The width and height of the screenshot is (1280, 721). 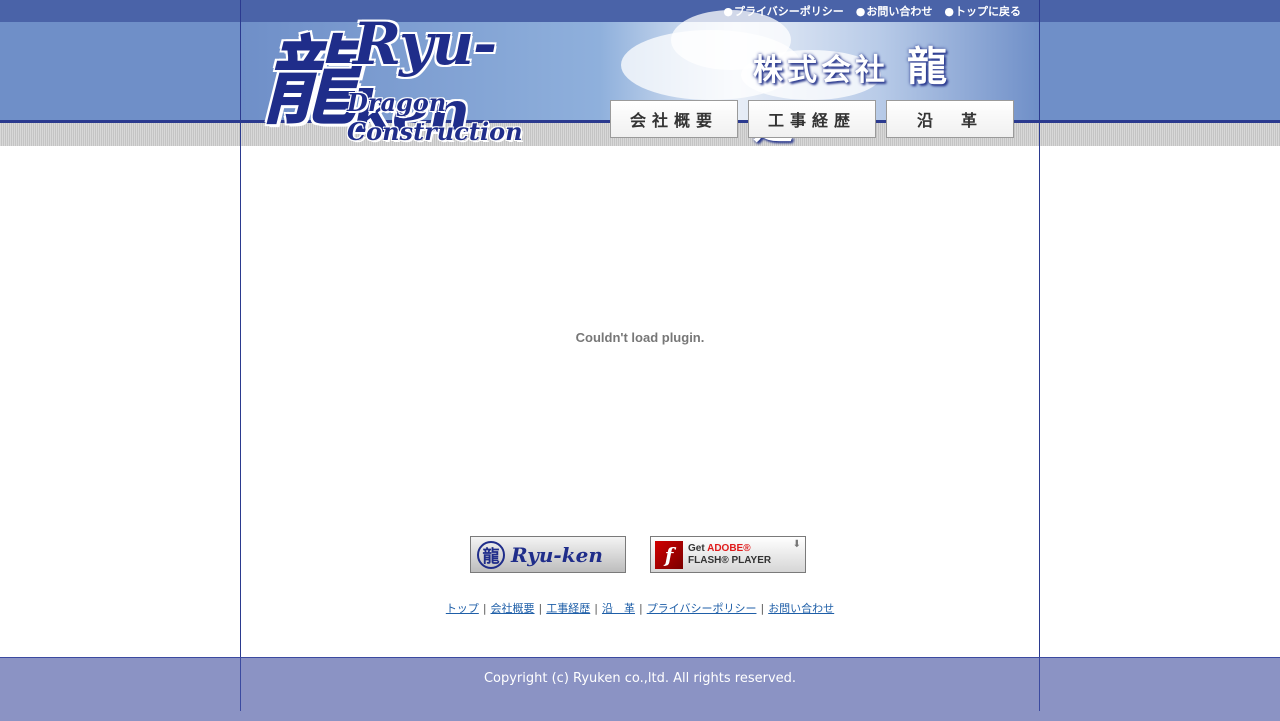 What do you see at coordinates (796, 544) in the screenshot?
I see `download-arrow-icon: ⬇` at bounding box center [796, 544].